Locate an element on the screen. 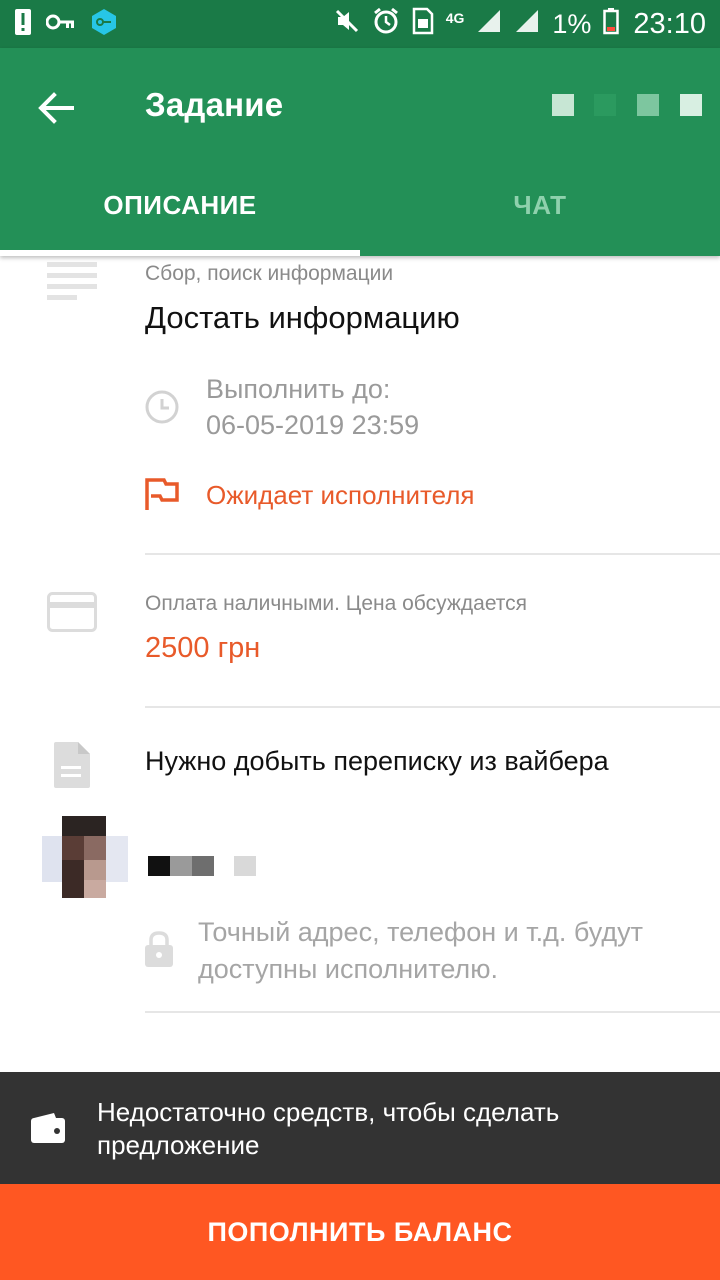  status-bar-left is located at coordinates (66, 24).